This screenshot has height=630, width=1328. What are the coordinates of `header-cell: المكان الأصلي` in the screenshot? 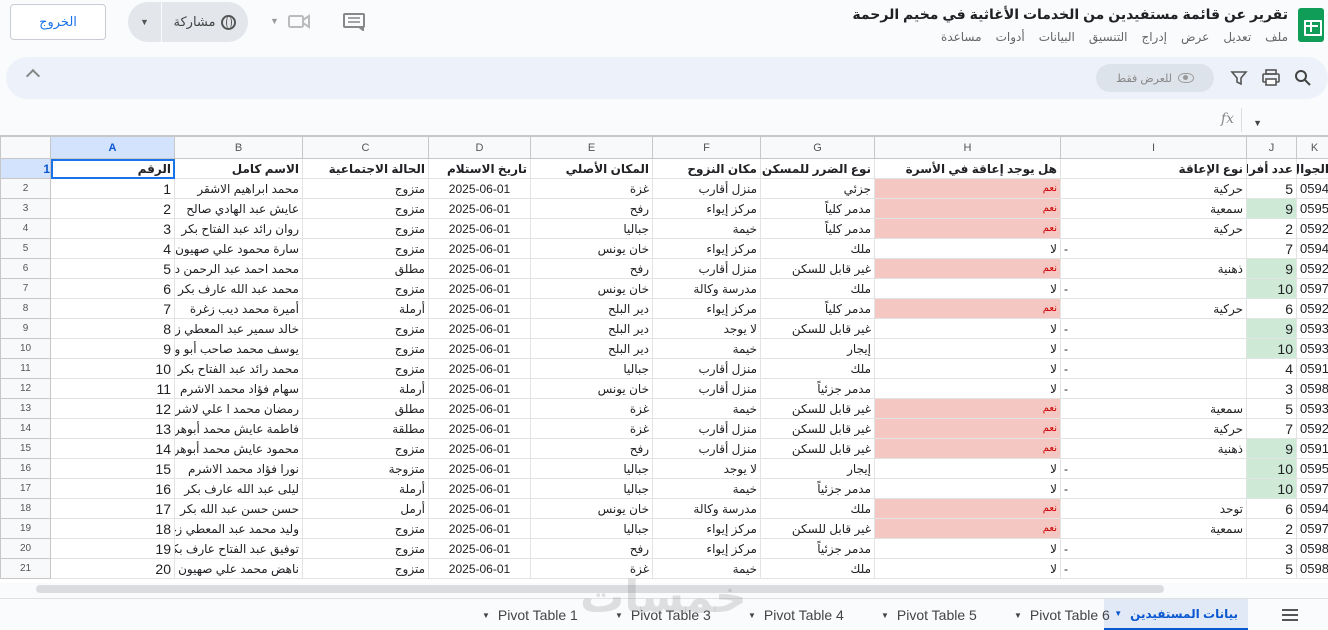 It's located at (591, 168).